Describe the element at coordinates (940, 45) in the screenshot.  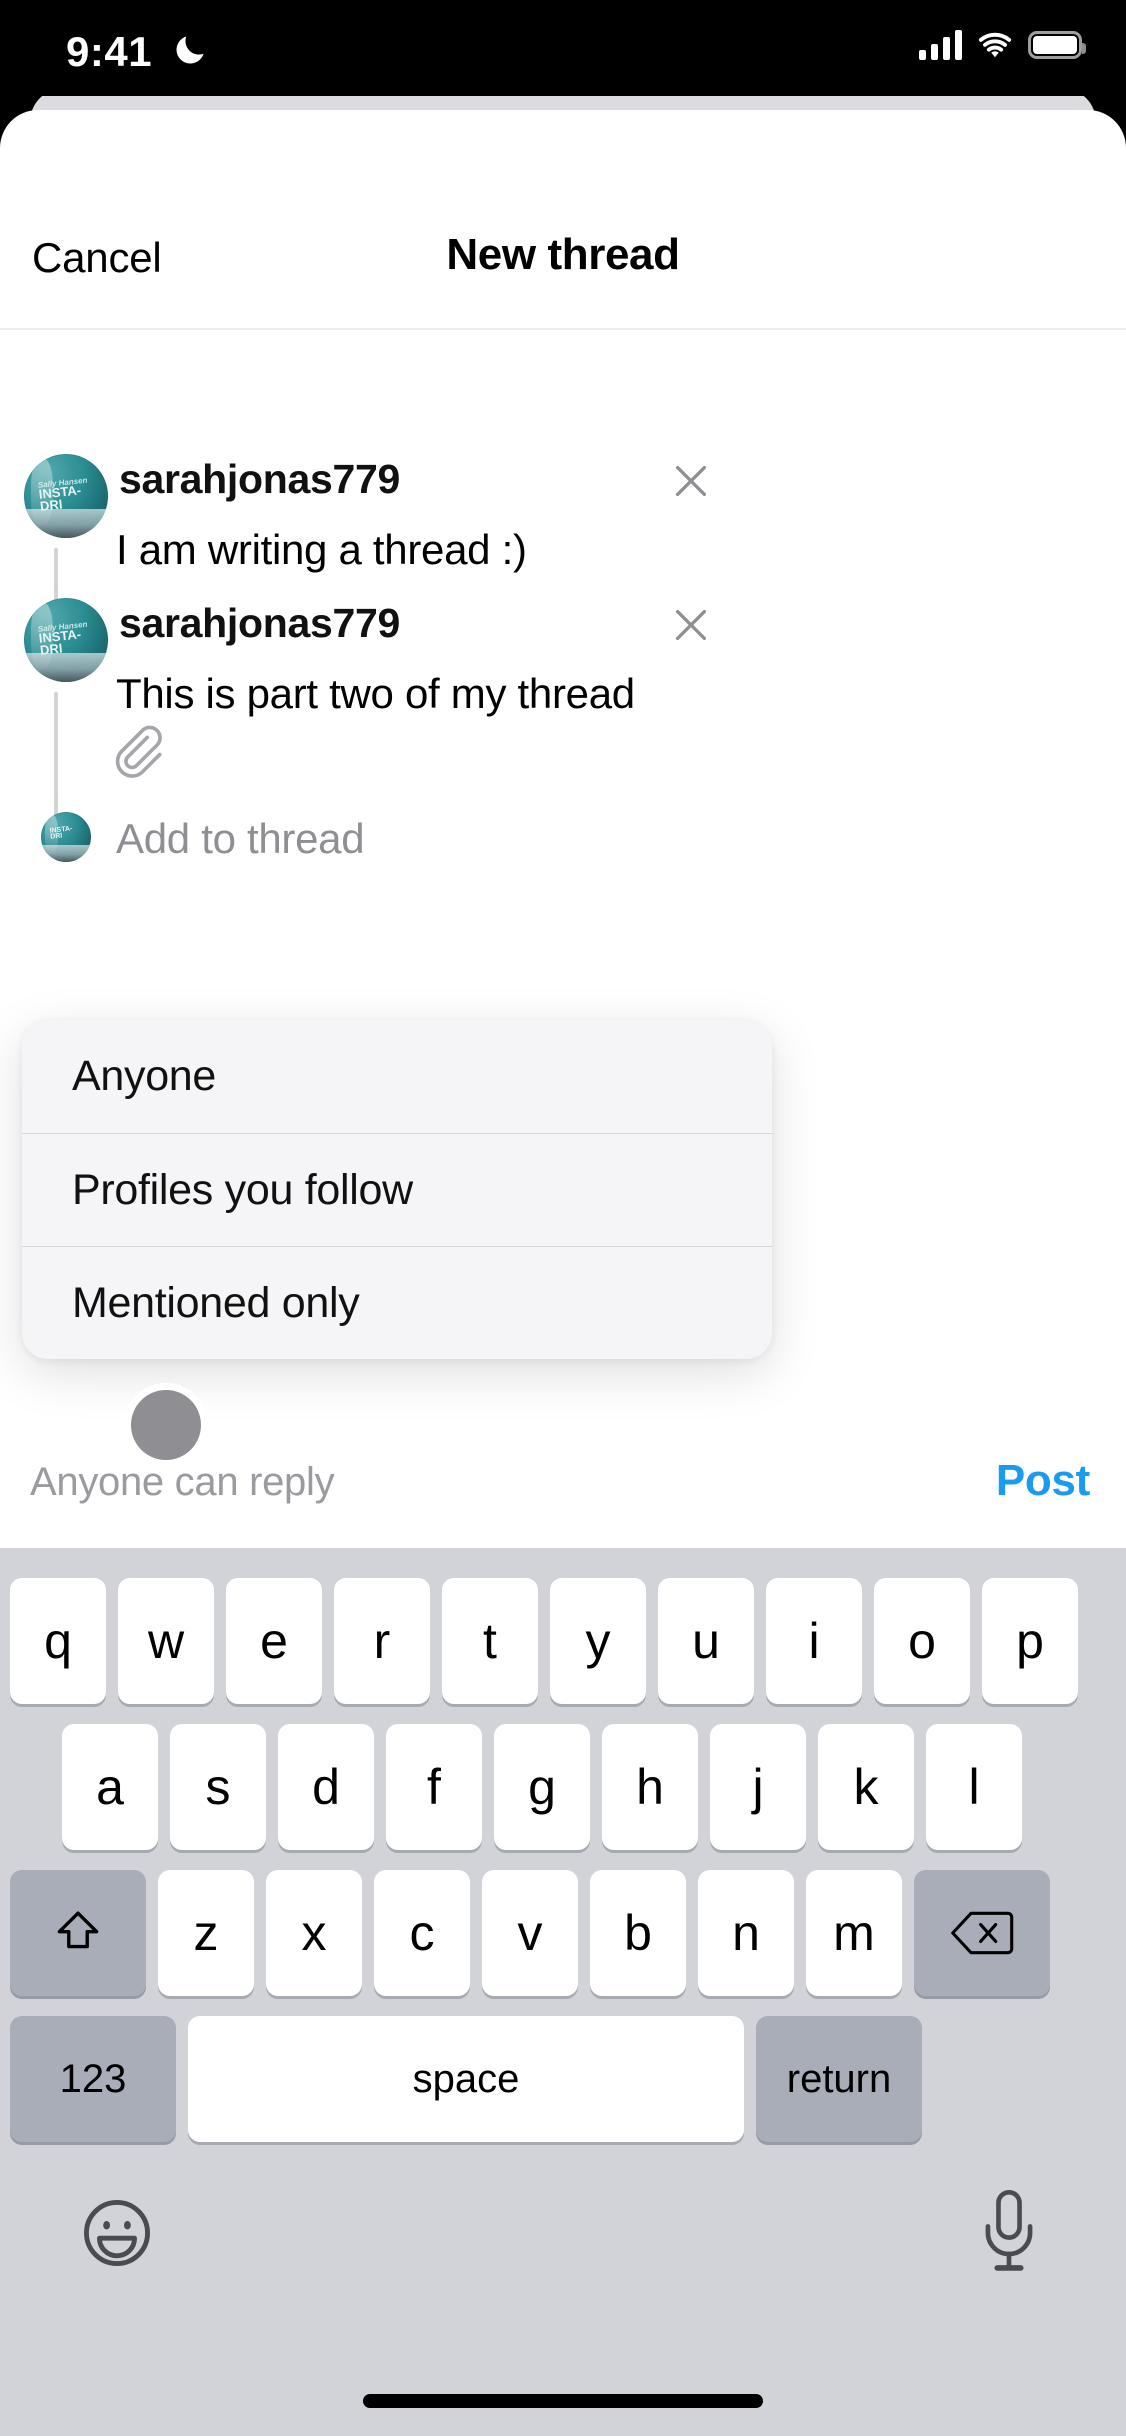
I see `cellular-signal-icon` at that location.